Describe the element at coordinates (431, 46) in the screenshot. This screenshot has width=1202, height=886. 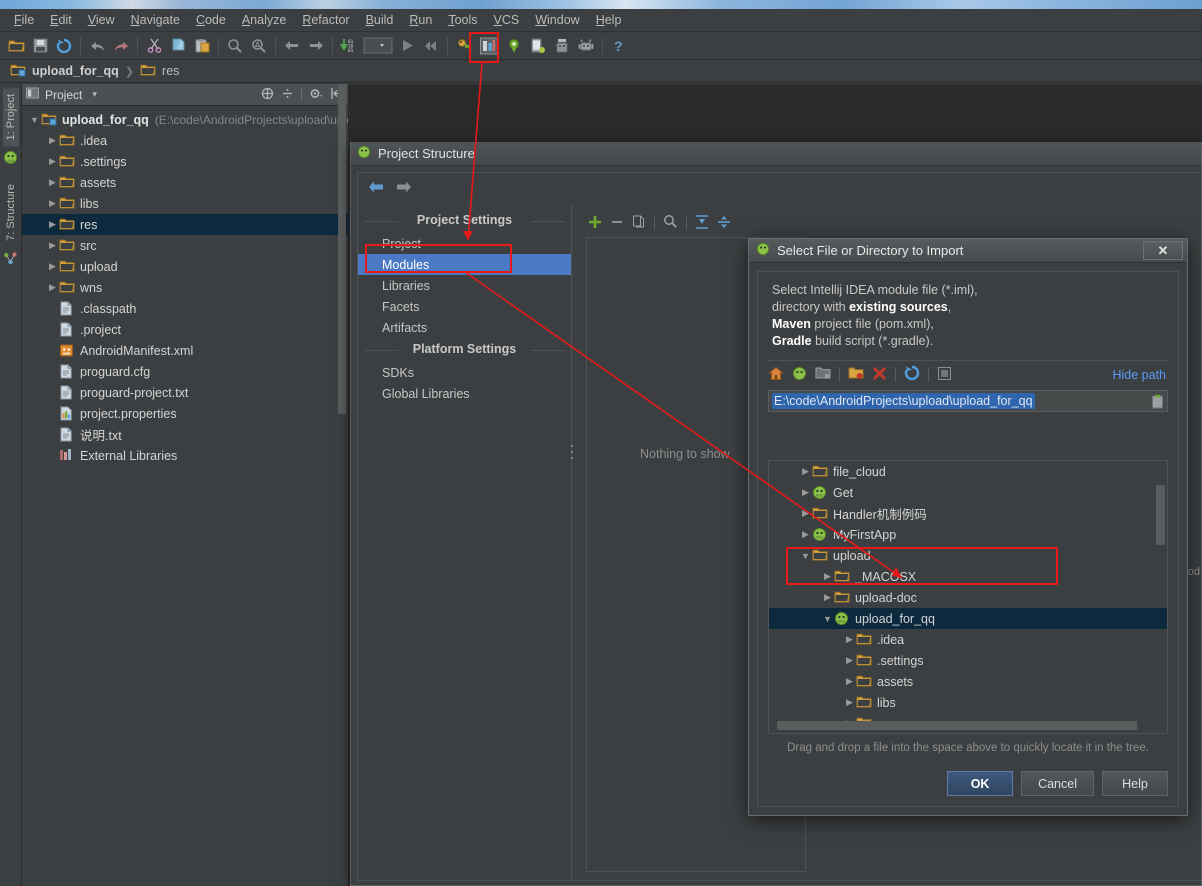
I see `rerun-icon` at that location.